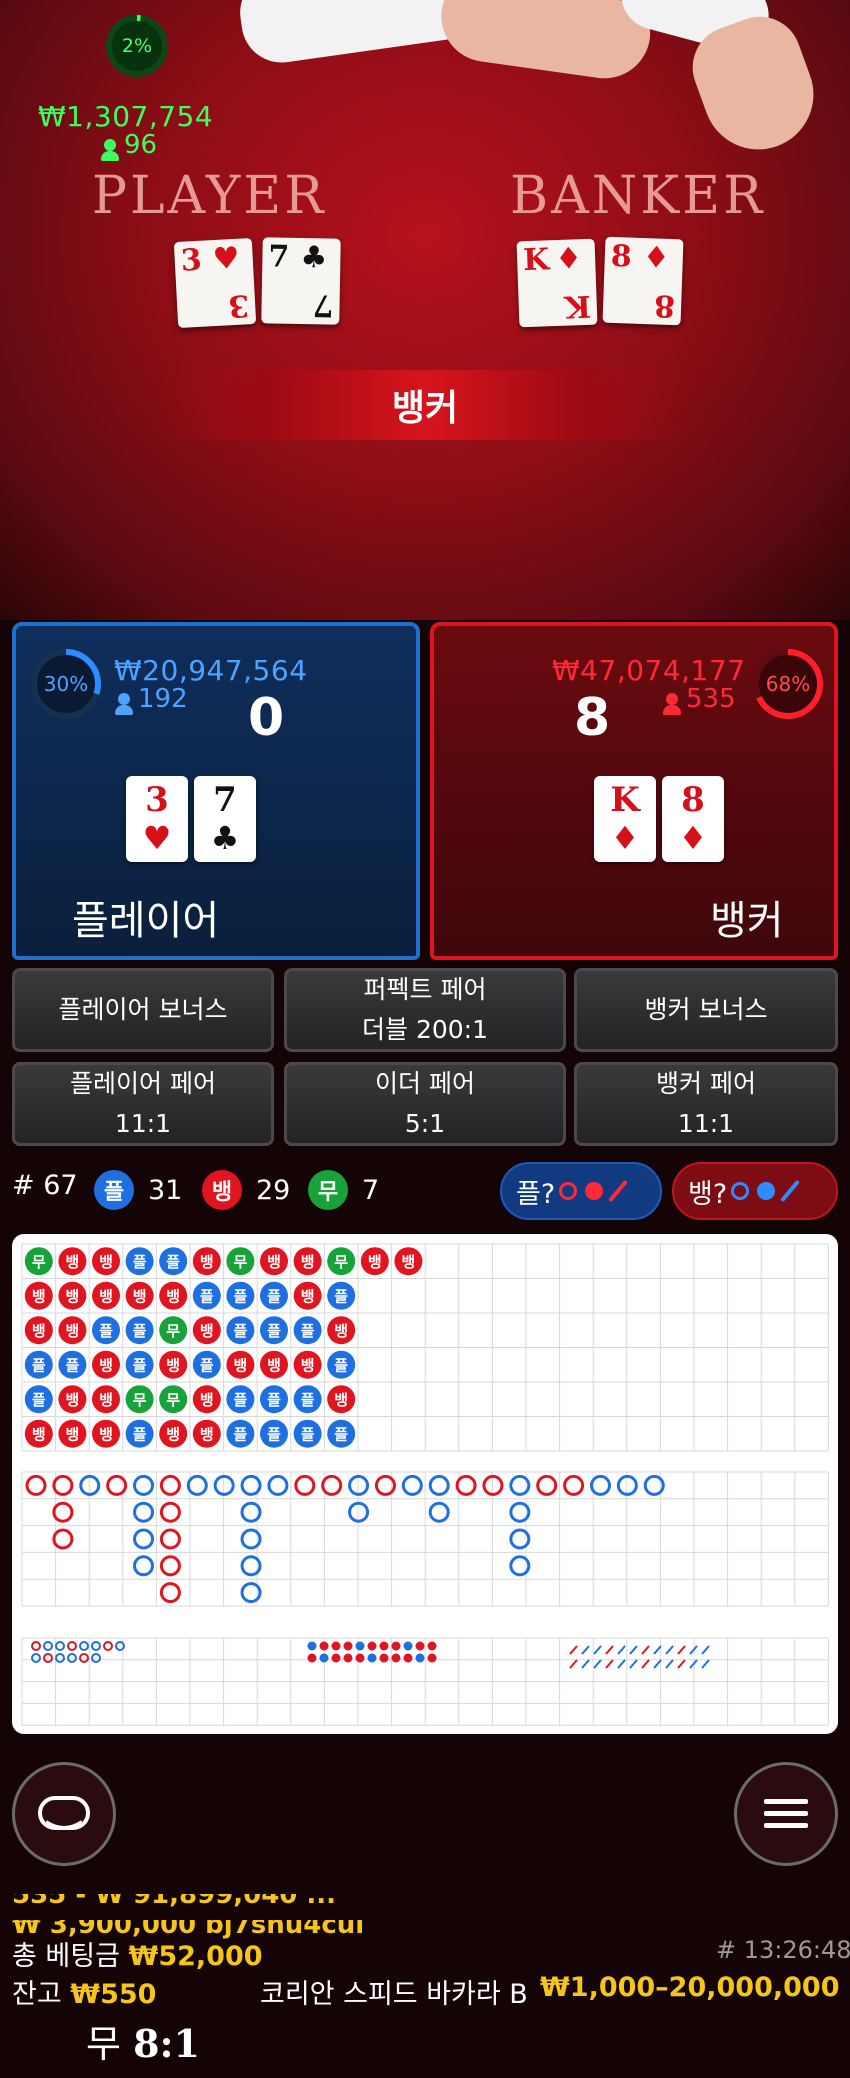 This screenshot has height=2078, width=850. I want to click on player-pair-button: 플레이어 페어 11:1, so click(143, 1104).